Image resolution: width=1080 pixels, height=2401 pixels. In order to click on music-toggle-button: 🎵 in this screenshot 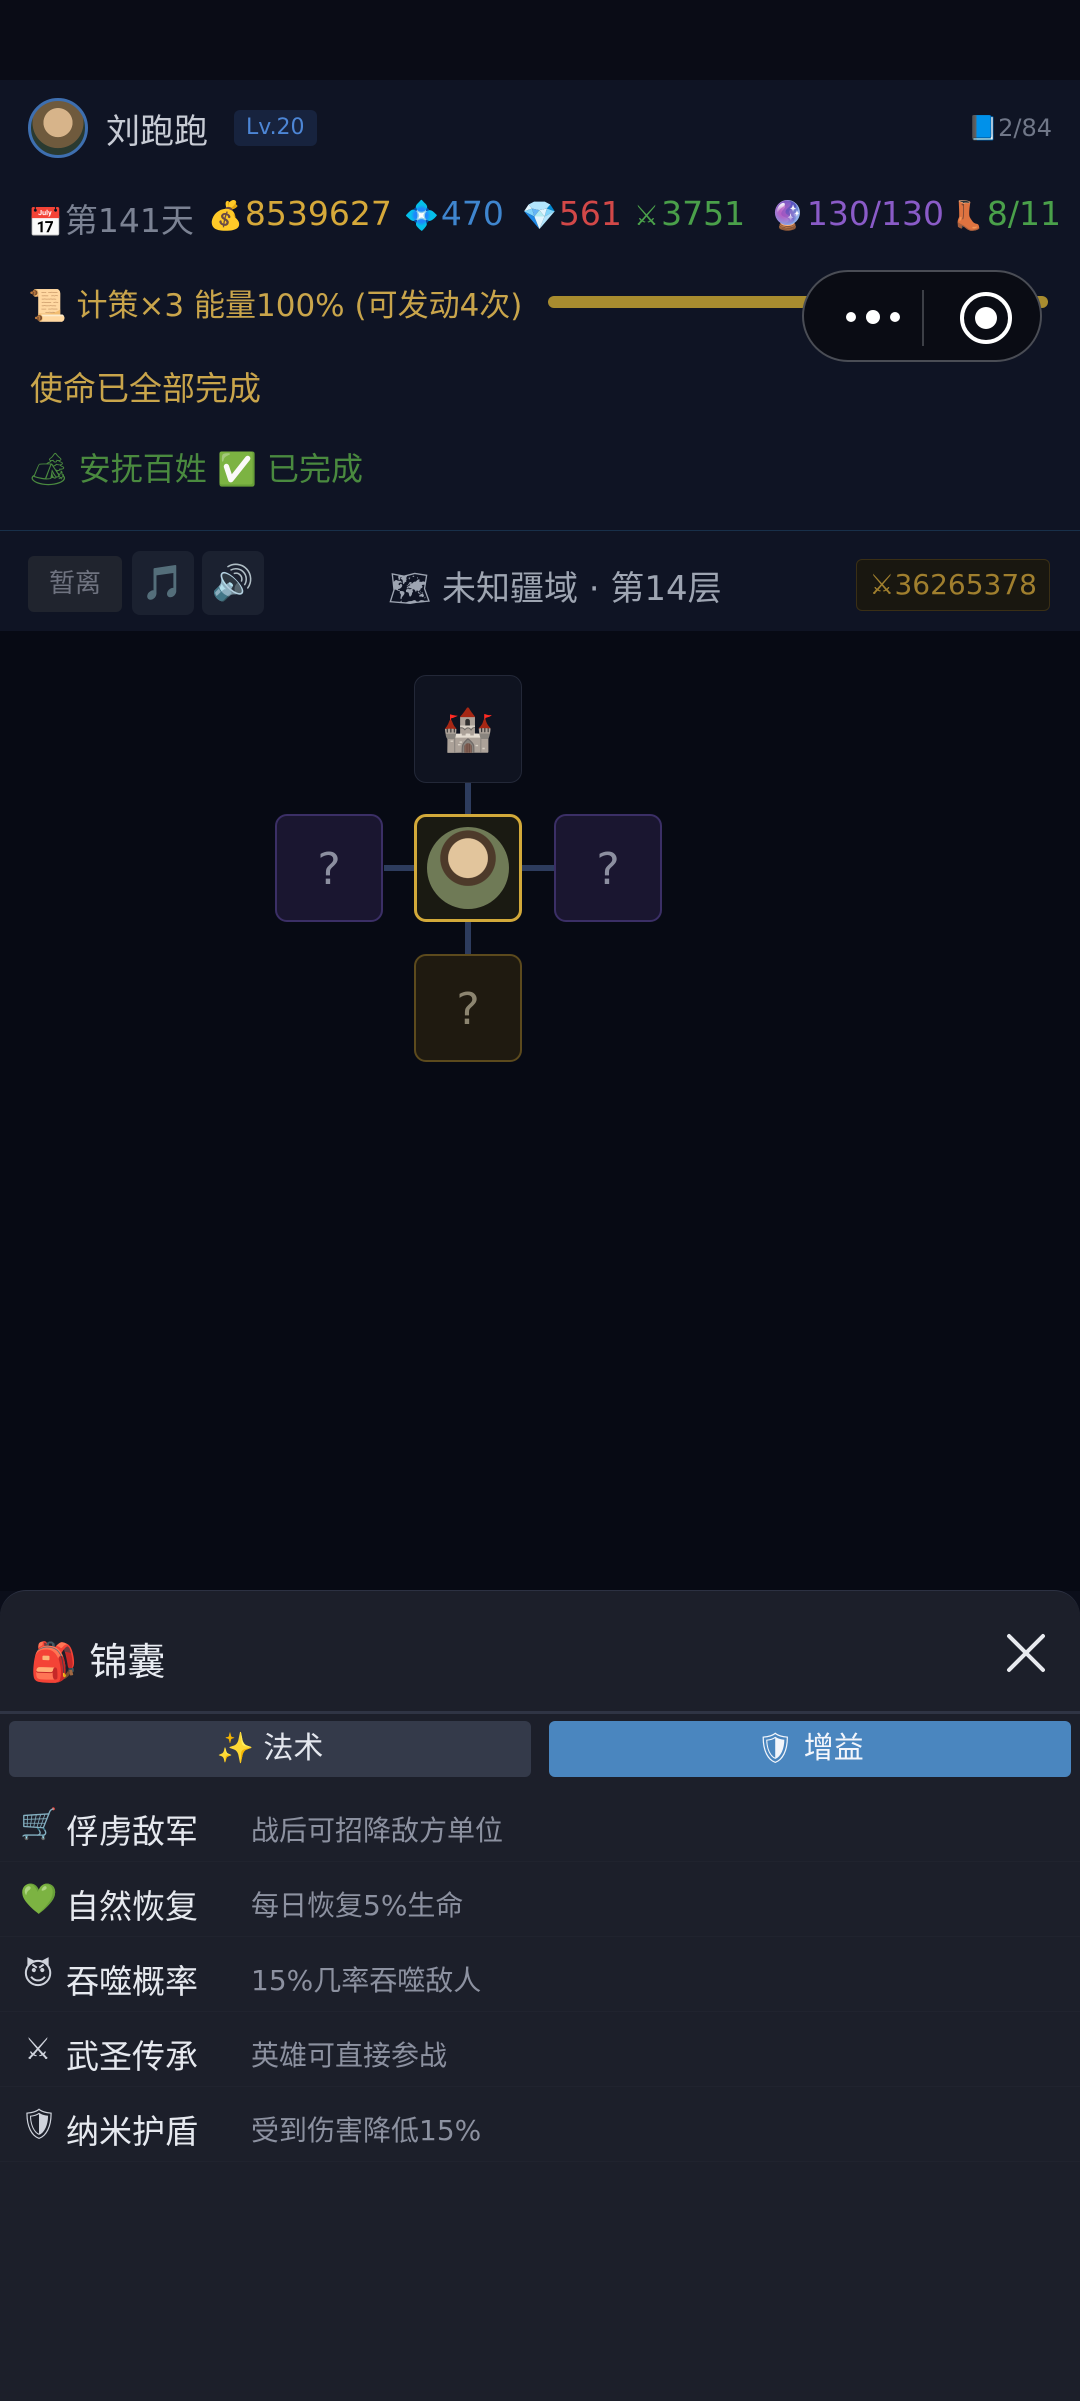, I will do `click(163, 583)`.